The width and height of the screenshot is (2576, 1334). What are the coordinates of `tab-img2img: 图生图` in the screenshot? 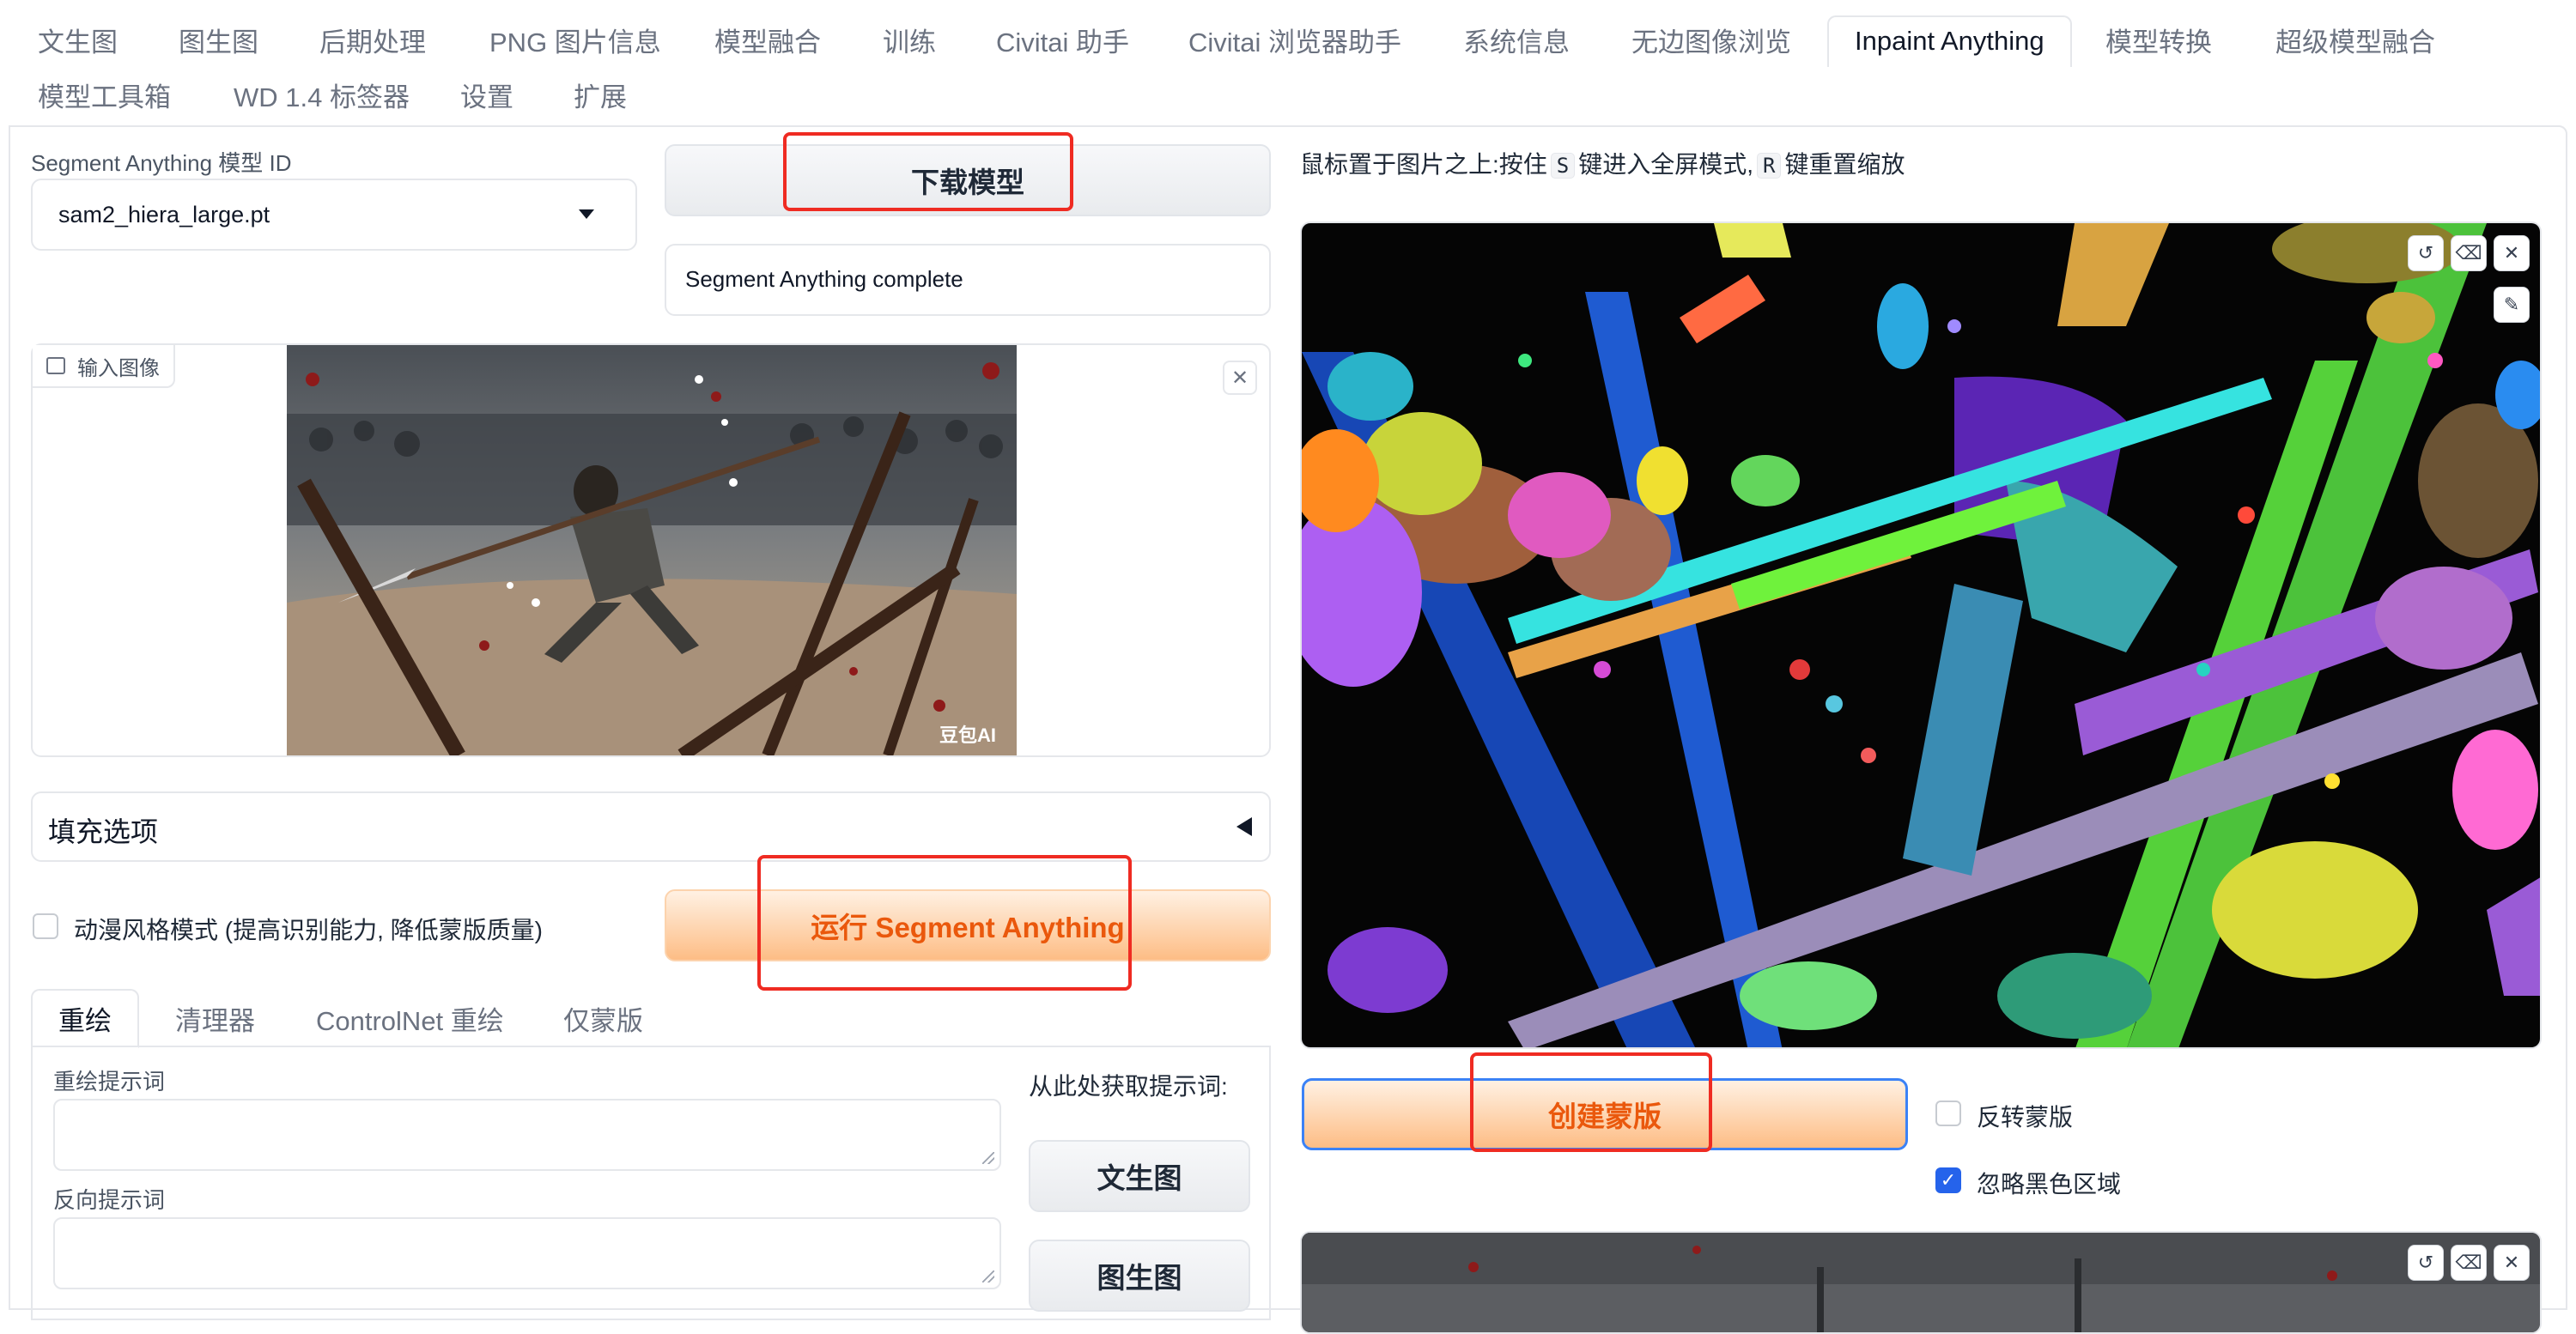 It's located at (218, 43).